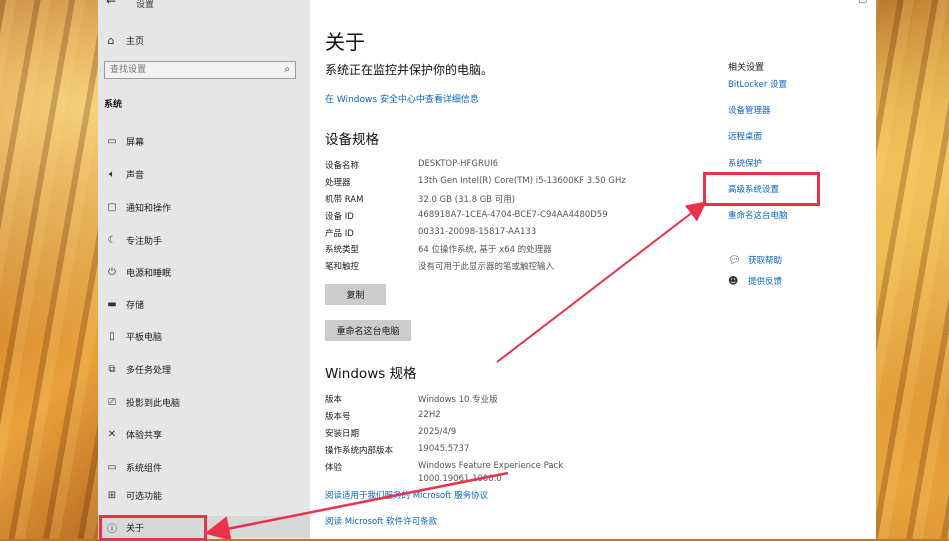  What do you see at coordinates (334, 468) in the screenshot?
I see `spec-key: 体验` at bounding box center [334, 468].